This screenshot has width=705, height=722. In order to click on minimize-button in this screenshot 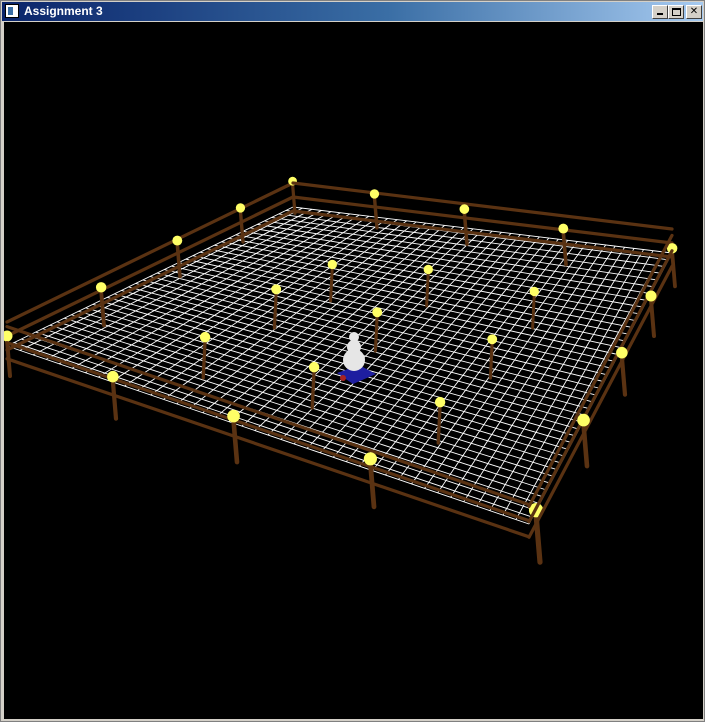, I will do `click(660, 12)`.